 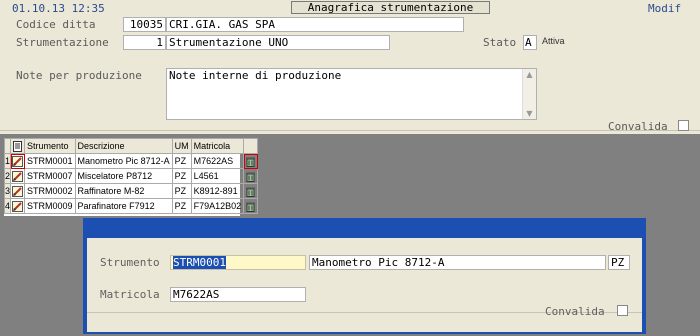 What do you see at coordinates (58, 8) in the screenshot?
I see `datetime: 01.10.13 12:35` at bounding box center [58, 8].